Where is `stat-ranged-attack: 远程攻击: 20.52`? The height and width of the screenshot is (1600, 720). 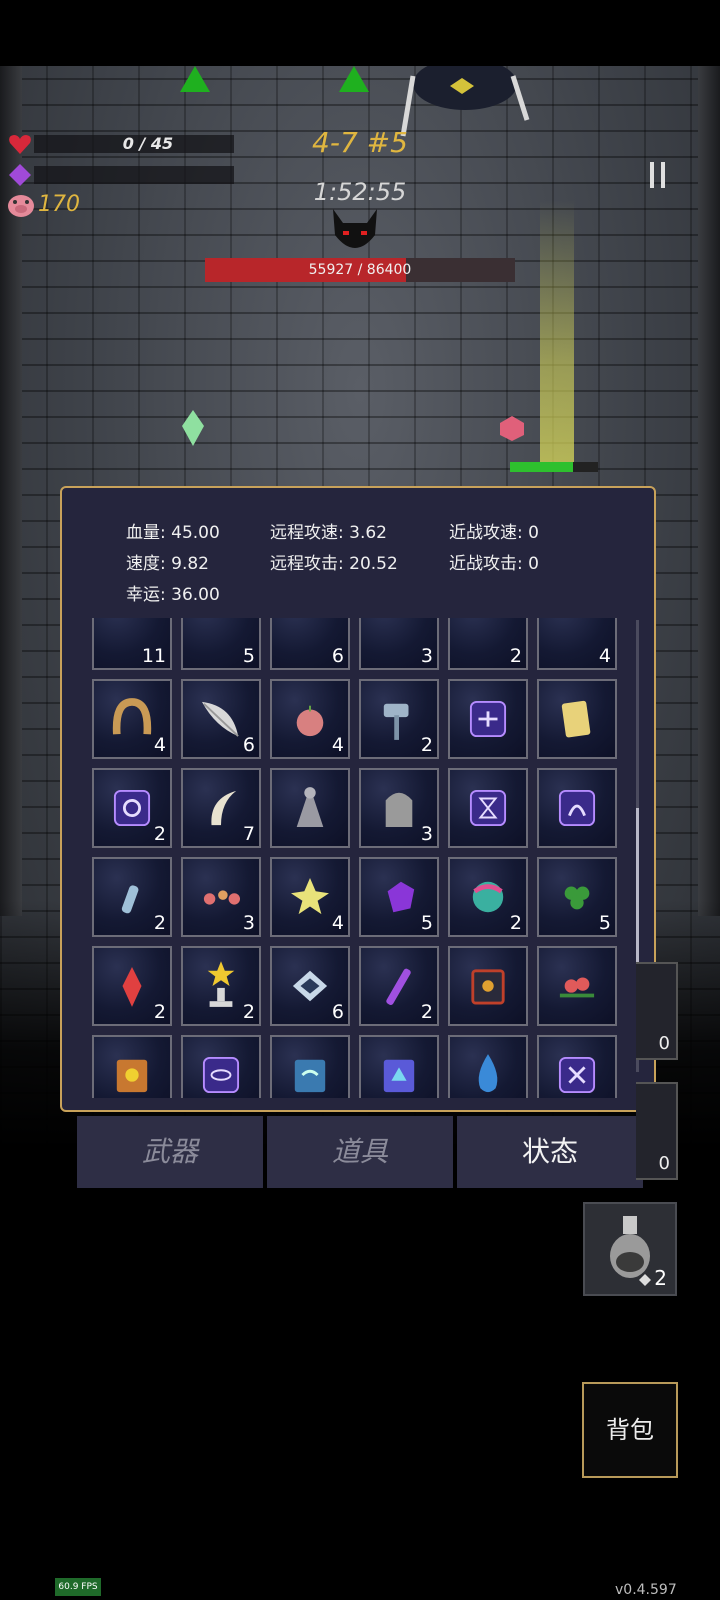 stat-ranged-attack: 远程攻击: 20.52 is located at coordinates (334, 564).